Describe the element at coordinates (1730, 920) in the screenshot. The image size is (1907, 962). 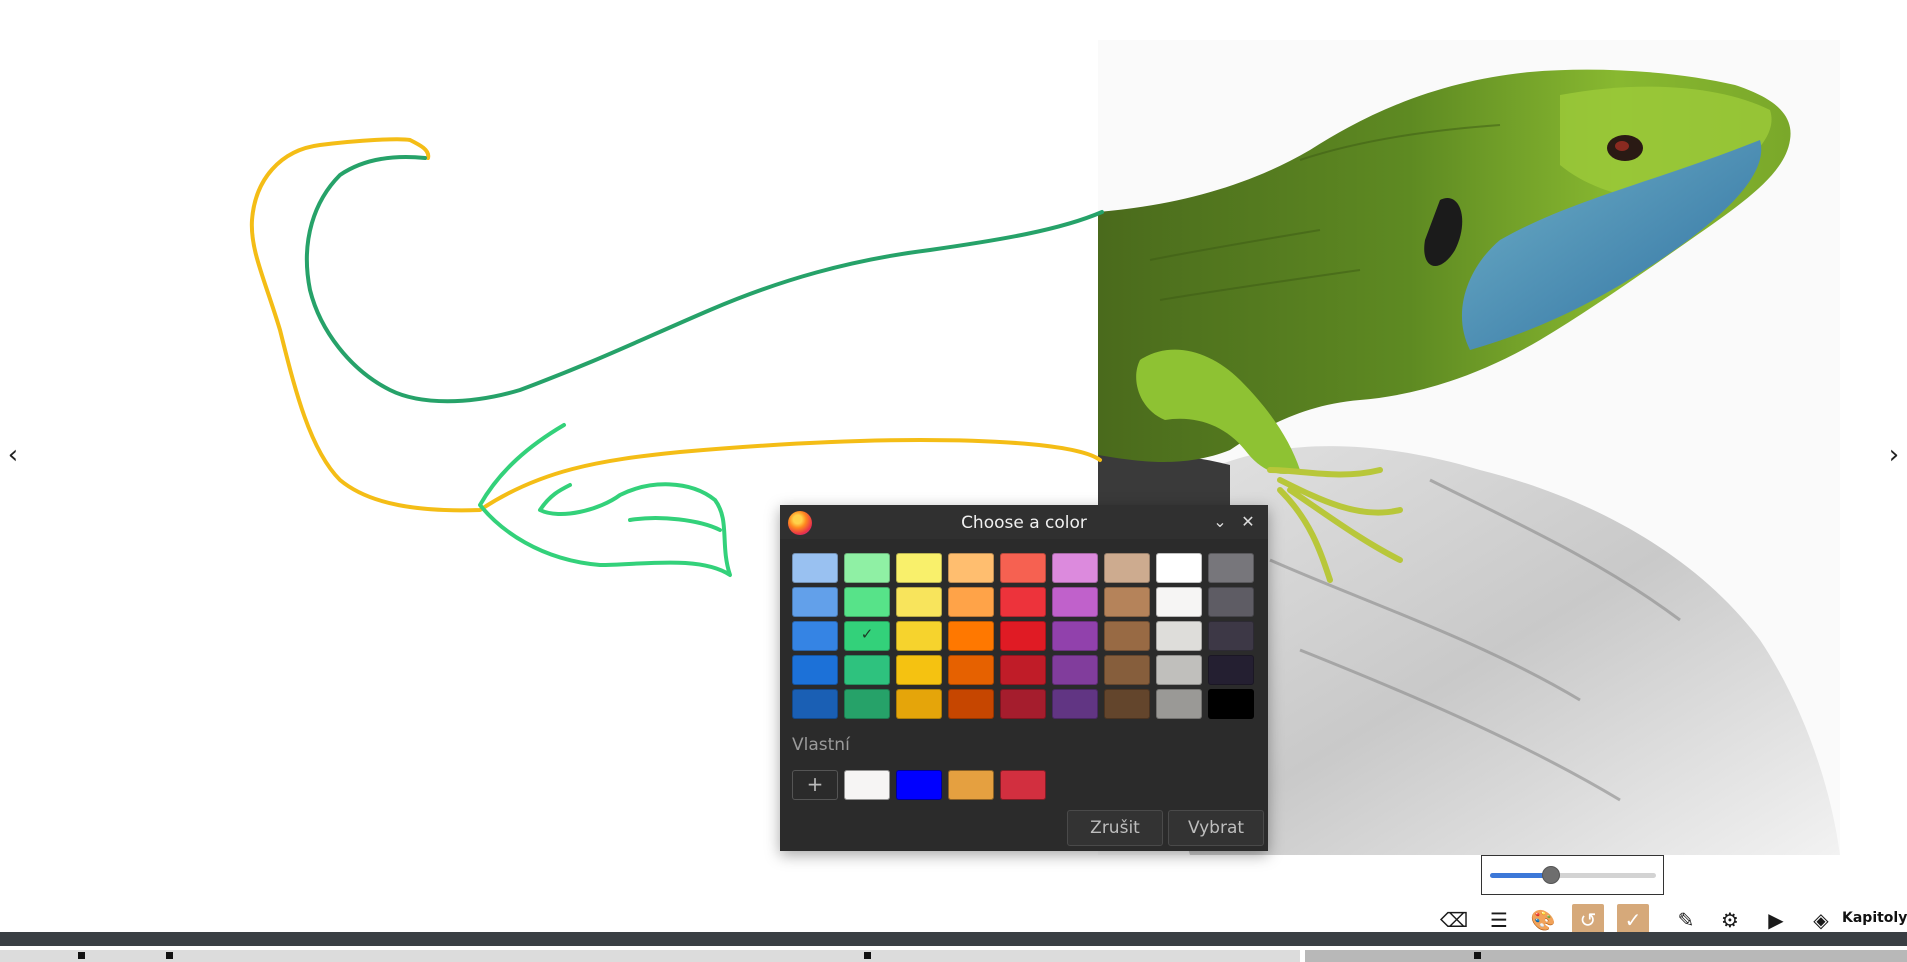
I see `gear-icon: ⚙` at that location.